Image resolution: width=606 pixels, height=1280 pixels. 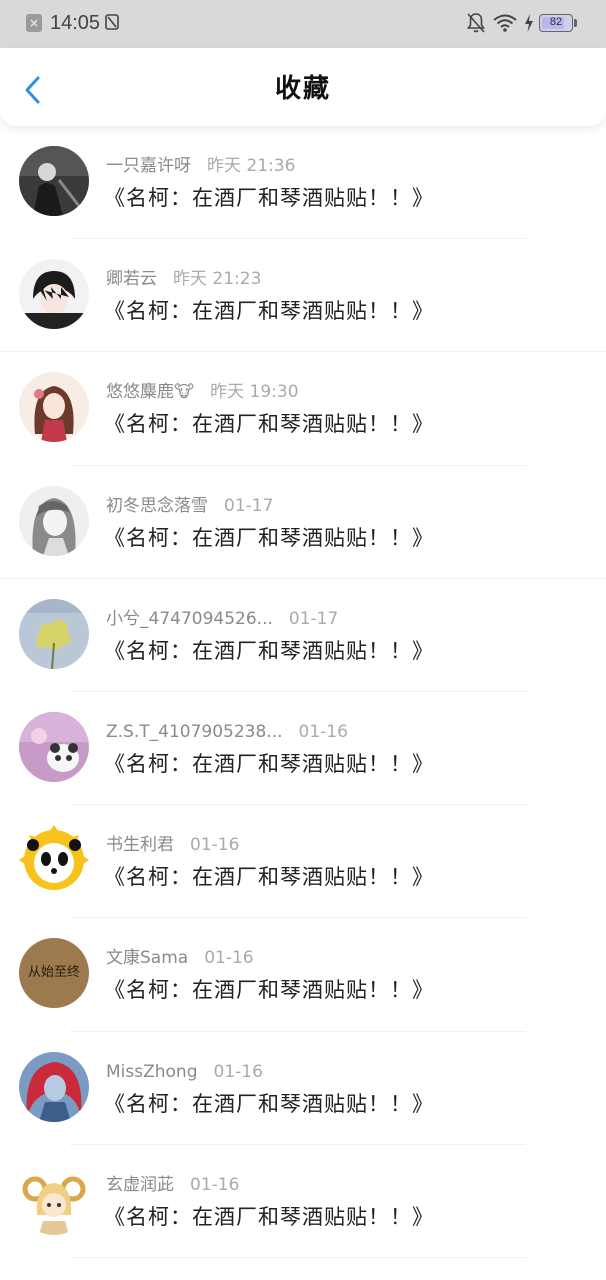 I want to click on item-meta: 一只嘉许呀 昨天 21:36, so click(x=200, y=166).